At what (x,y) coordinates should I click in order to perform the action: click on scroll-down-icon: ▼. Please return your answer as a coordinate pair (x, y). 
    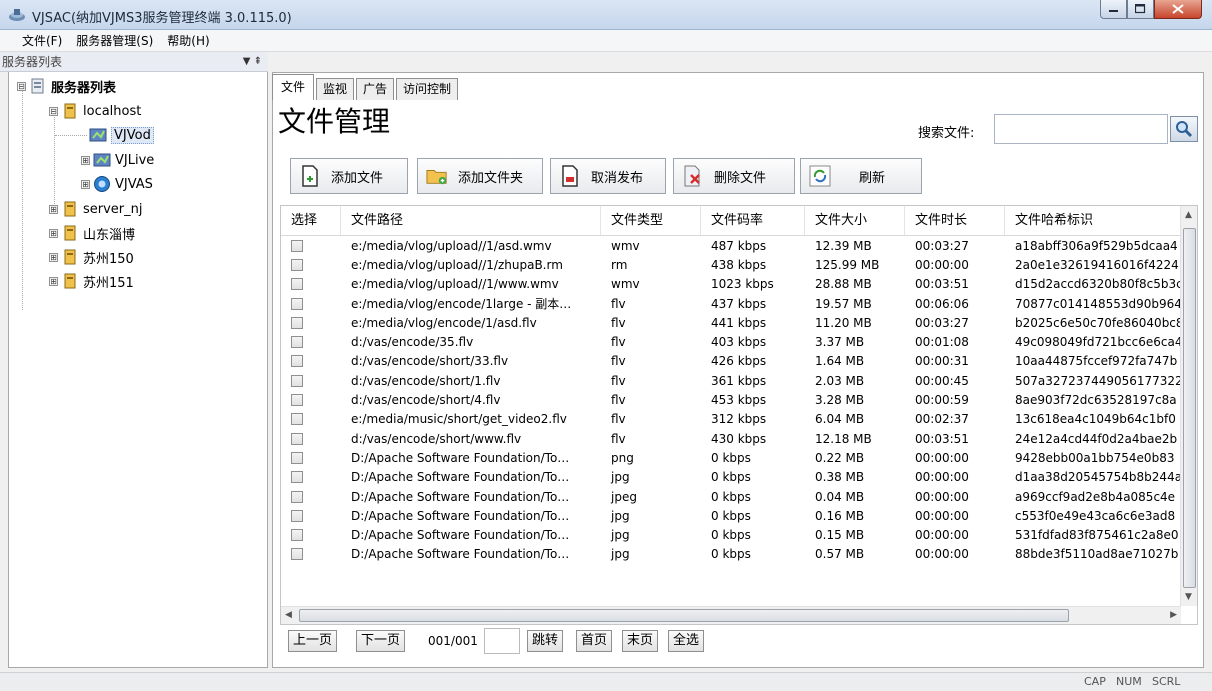
    Looking at the image, I should click on (1188, 597).